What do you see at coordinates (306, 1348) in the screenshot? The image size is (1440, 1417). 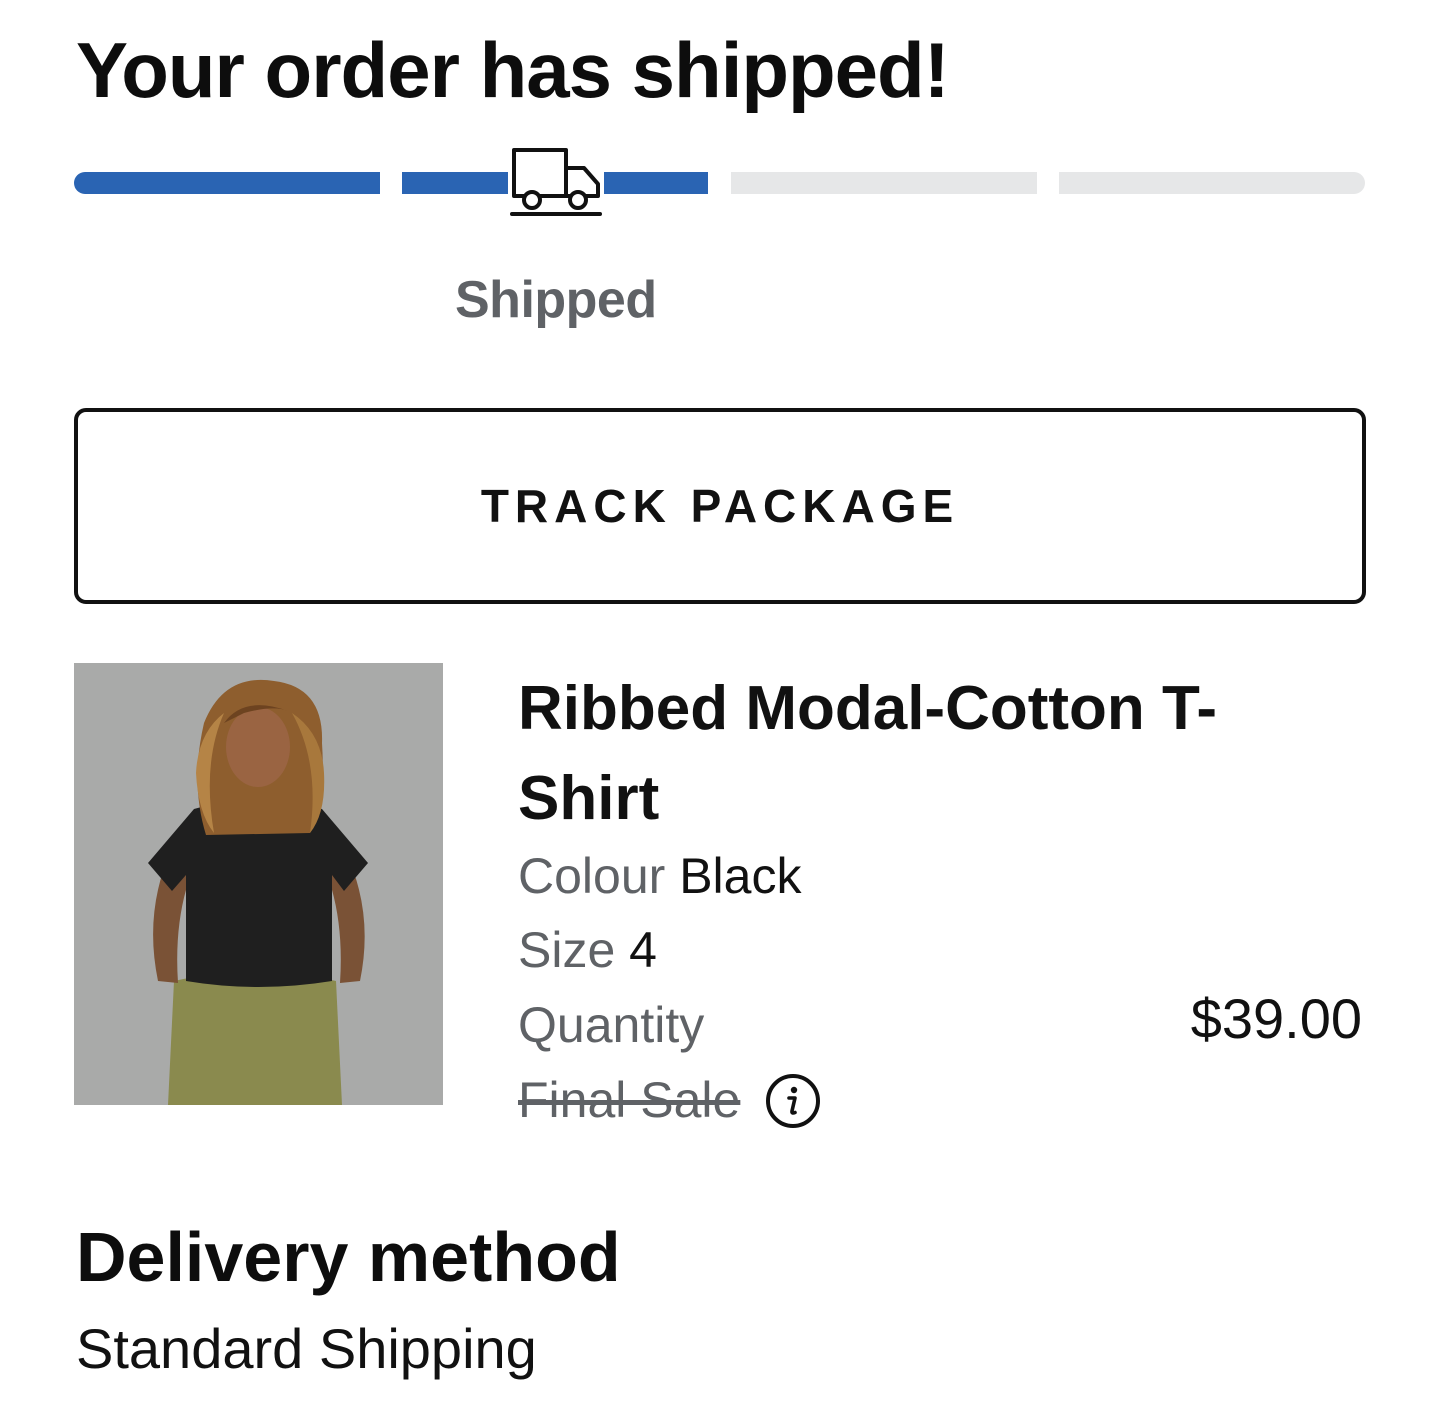 I see `delivery-method-value: Standard Shipping` at bounding box center [306, 1348].